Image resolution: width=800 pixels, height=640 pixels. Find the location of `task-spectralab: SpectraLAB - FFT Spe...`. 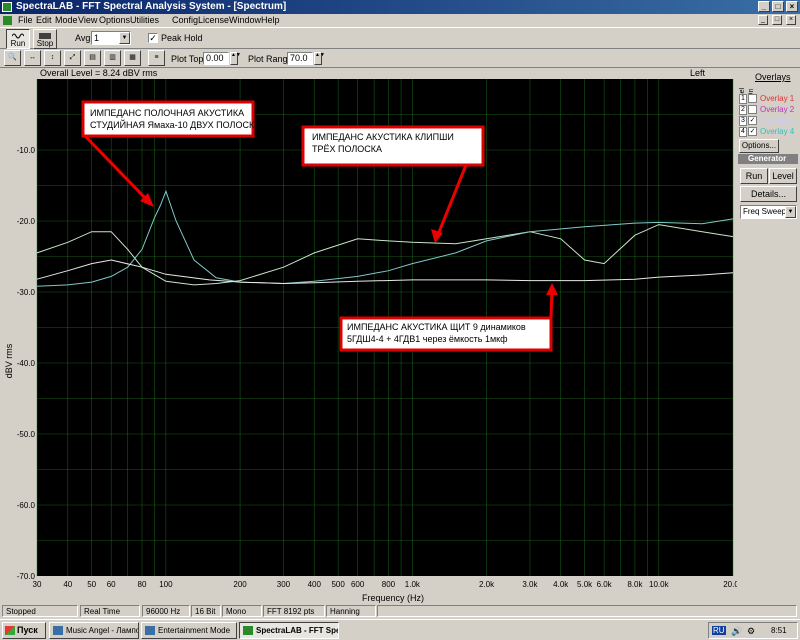

task-spectralab: SpectraLAB - FFT Spe... is located at coordinates (289, 630).